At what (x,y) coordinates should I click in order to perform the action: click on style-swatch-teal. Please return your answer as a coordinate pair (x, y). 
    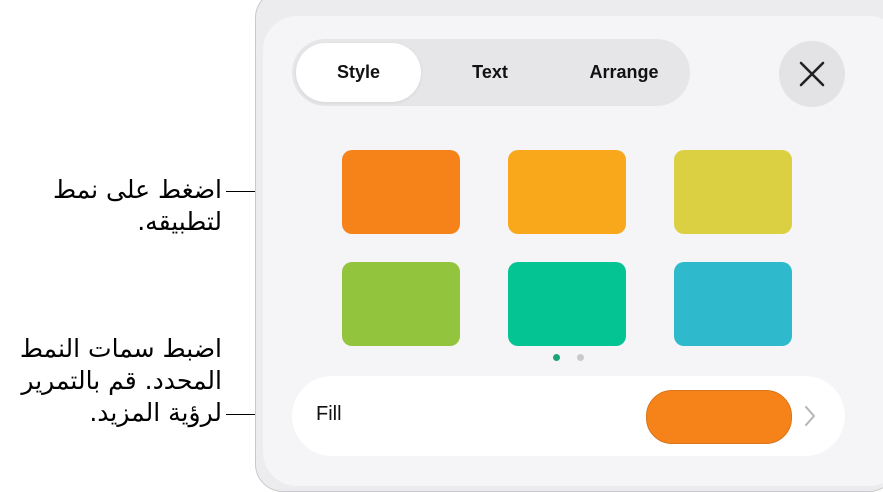
    Looking at the image, I should click on (567, 304).